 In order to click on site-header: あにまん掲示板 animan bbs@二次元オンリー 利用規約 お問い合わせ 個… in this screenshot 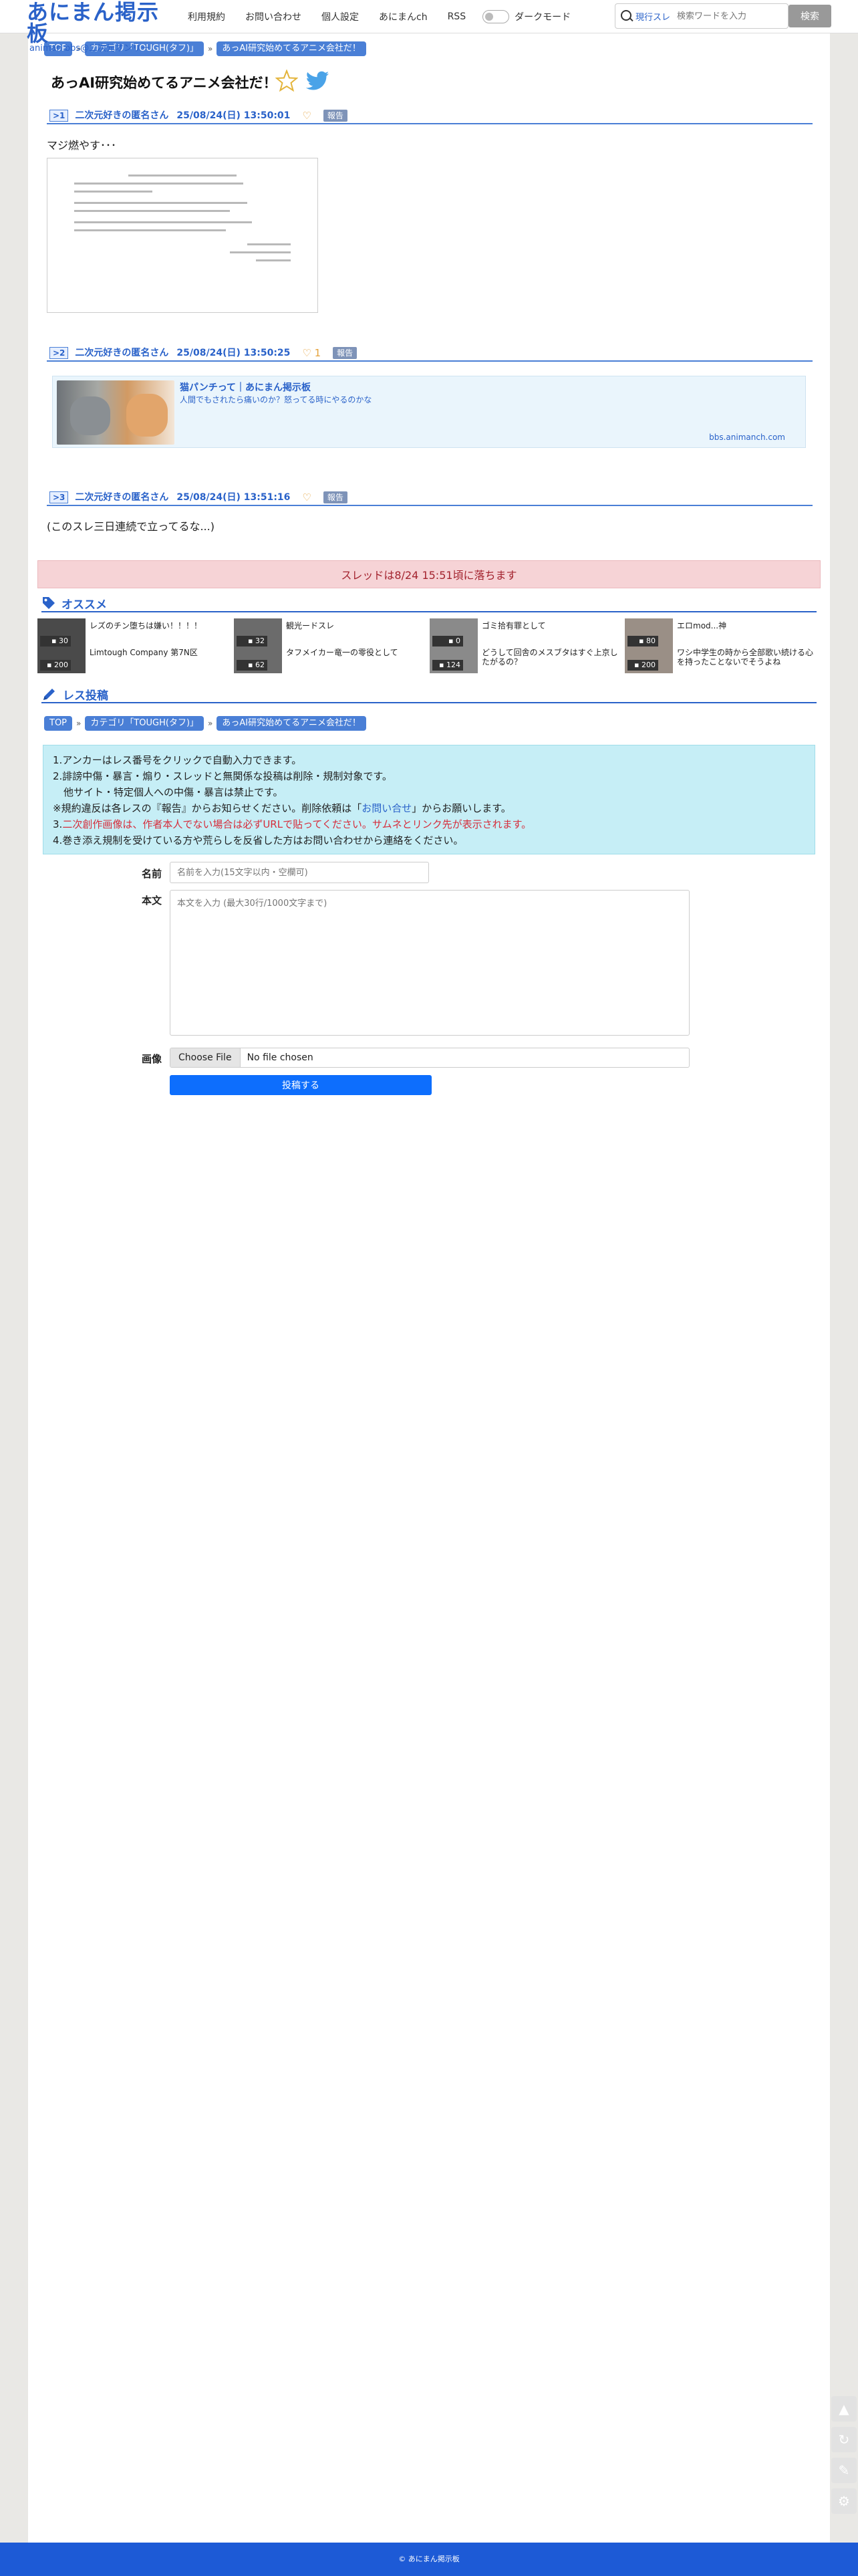, I will do `click(429, 26)`.